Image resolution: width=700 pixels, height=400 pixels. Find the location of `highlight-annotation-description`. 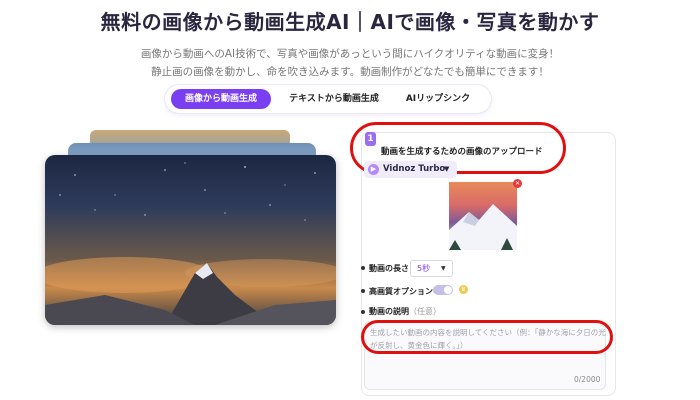

highlight-annotation-description is located at coordinates (487, 337).